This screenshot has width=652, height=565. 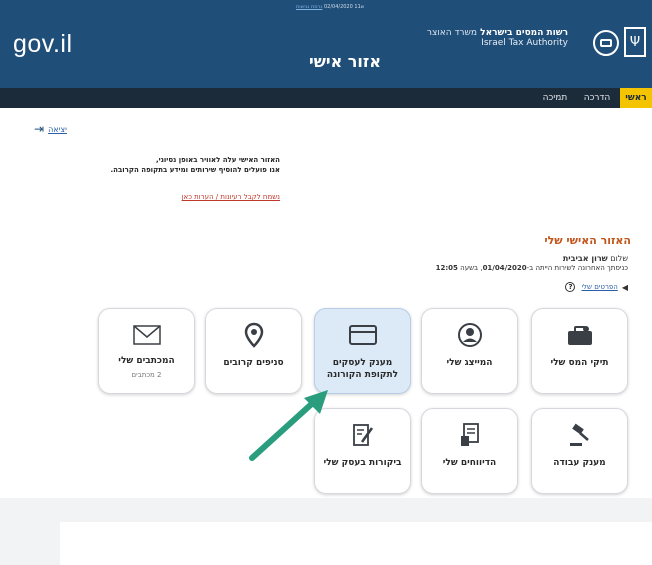 I want to click on logout-button: יציאה ⇥, so click(x=50, y=129).